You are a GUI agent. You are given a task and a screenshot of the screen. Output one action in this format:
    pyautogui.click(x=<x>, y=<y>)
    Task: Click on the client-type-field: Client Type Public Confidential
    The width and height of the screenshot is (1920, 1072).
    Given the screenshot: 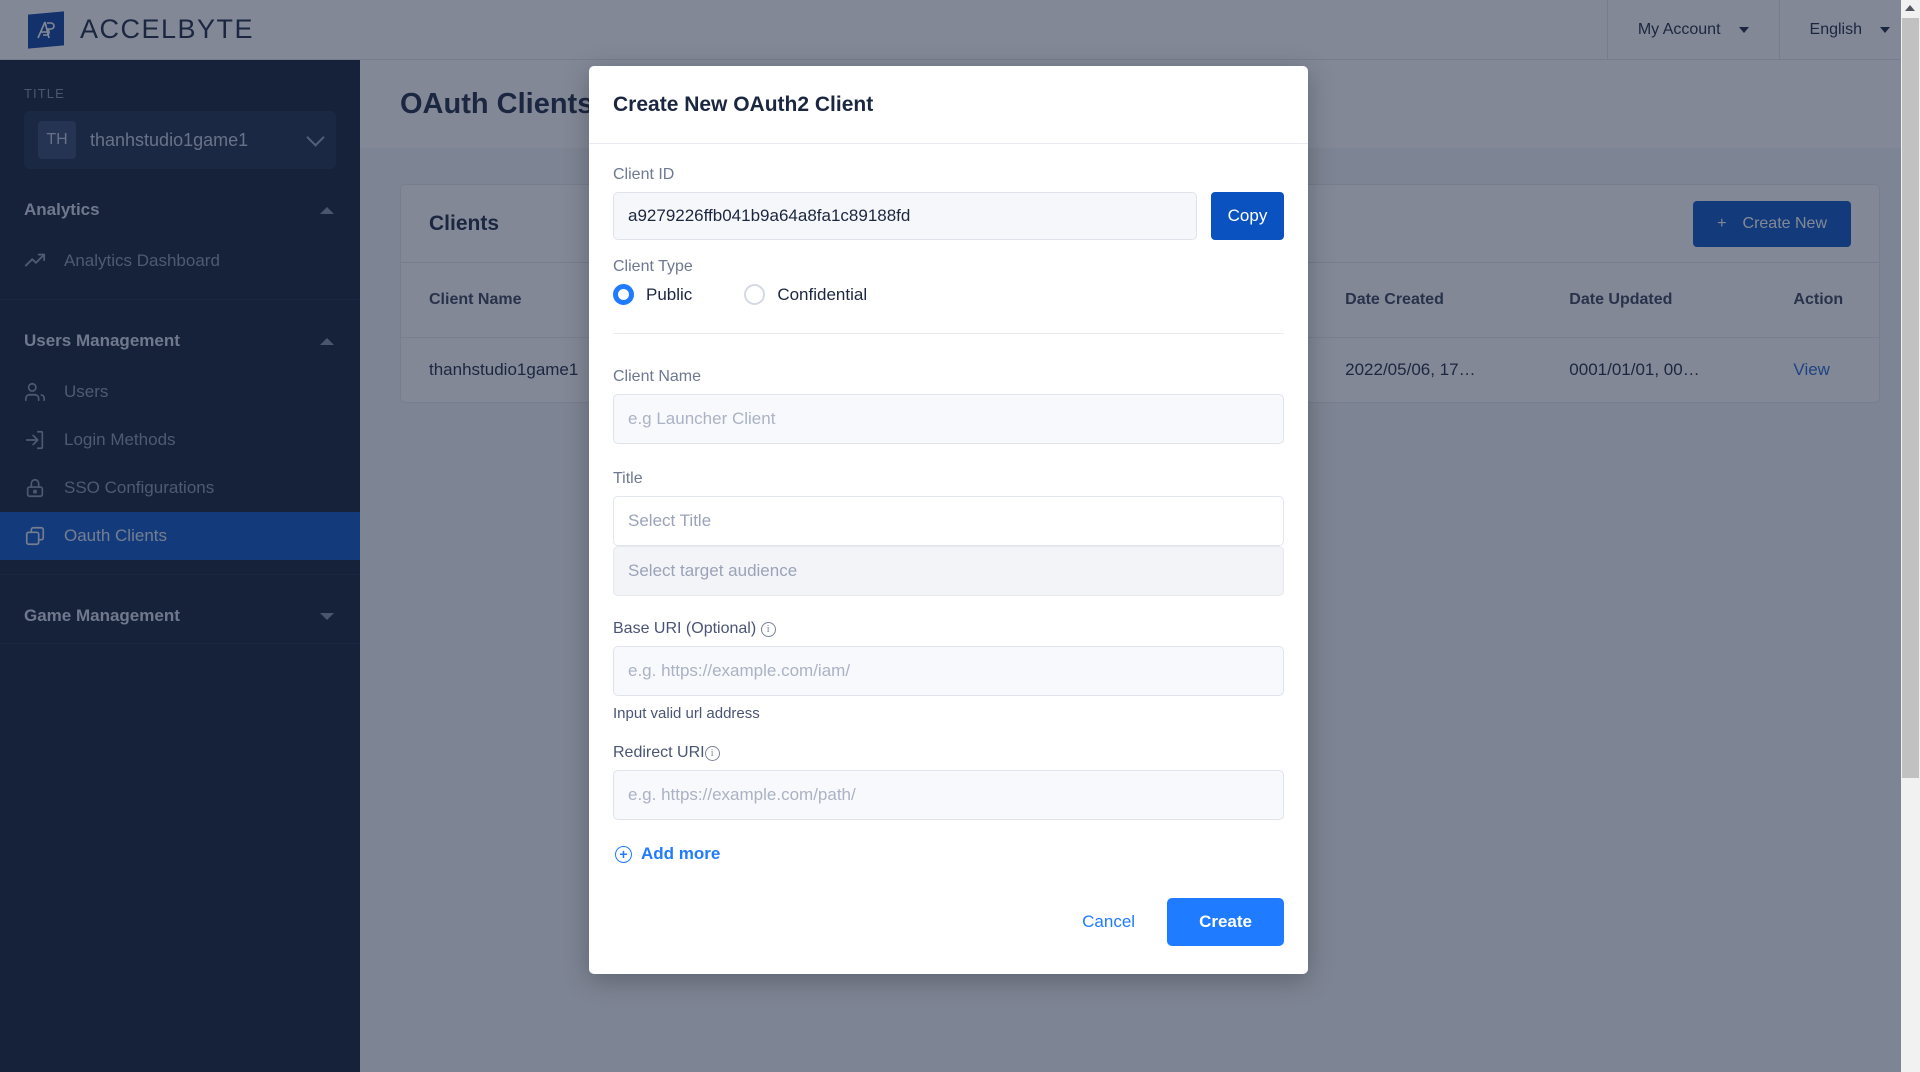 What is the action you would take?
    pyautogui.click(x=948, y=281)
    